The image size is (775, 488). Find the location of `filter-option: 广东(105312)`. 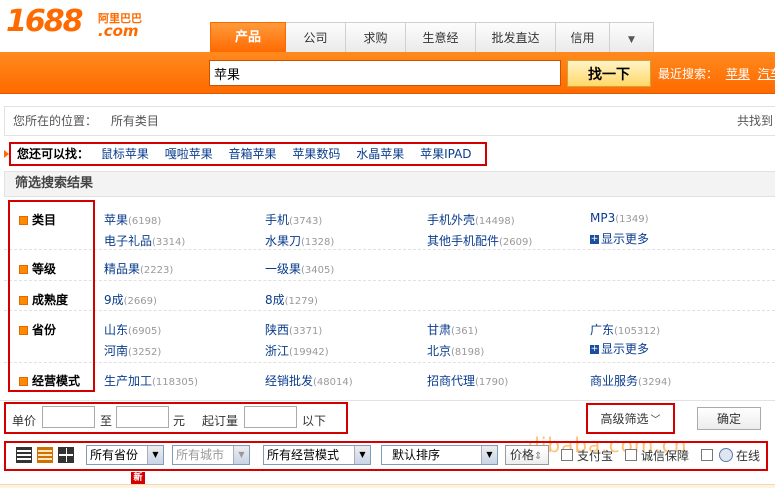

filter-option: 广东(105312) is located at coordinates (625, 329).